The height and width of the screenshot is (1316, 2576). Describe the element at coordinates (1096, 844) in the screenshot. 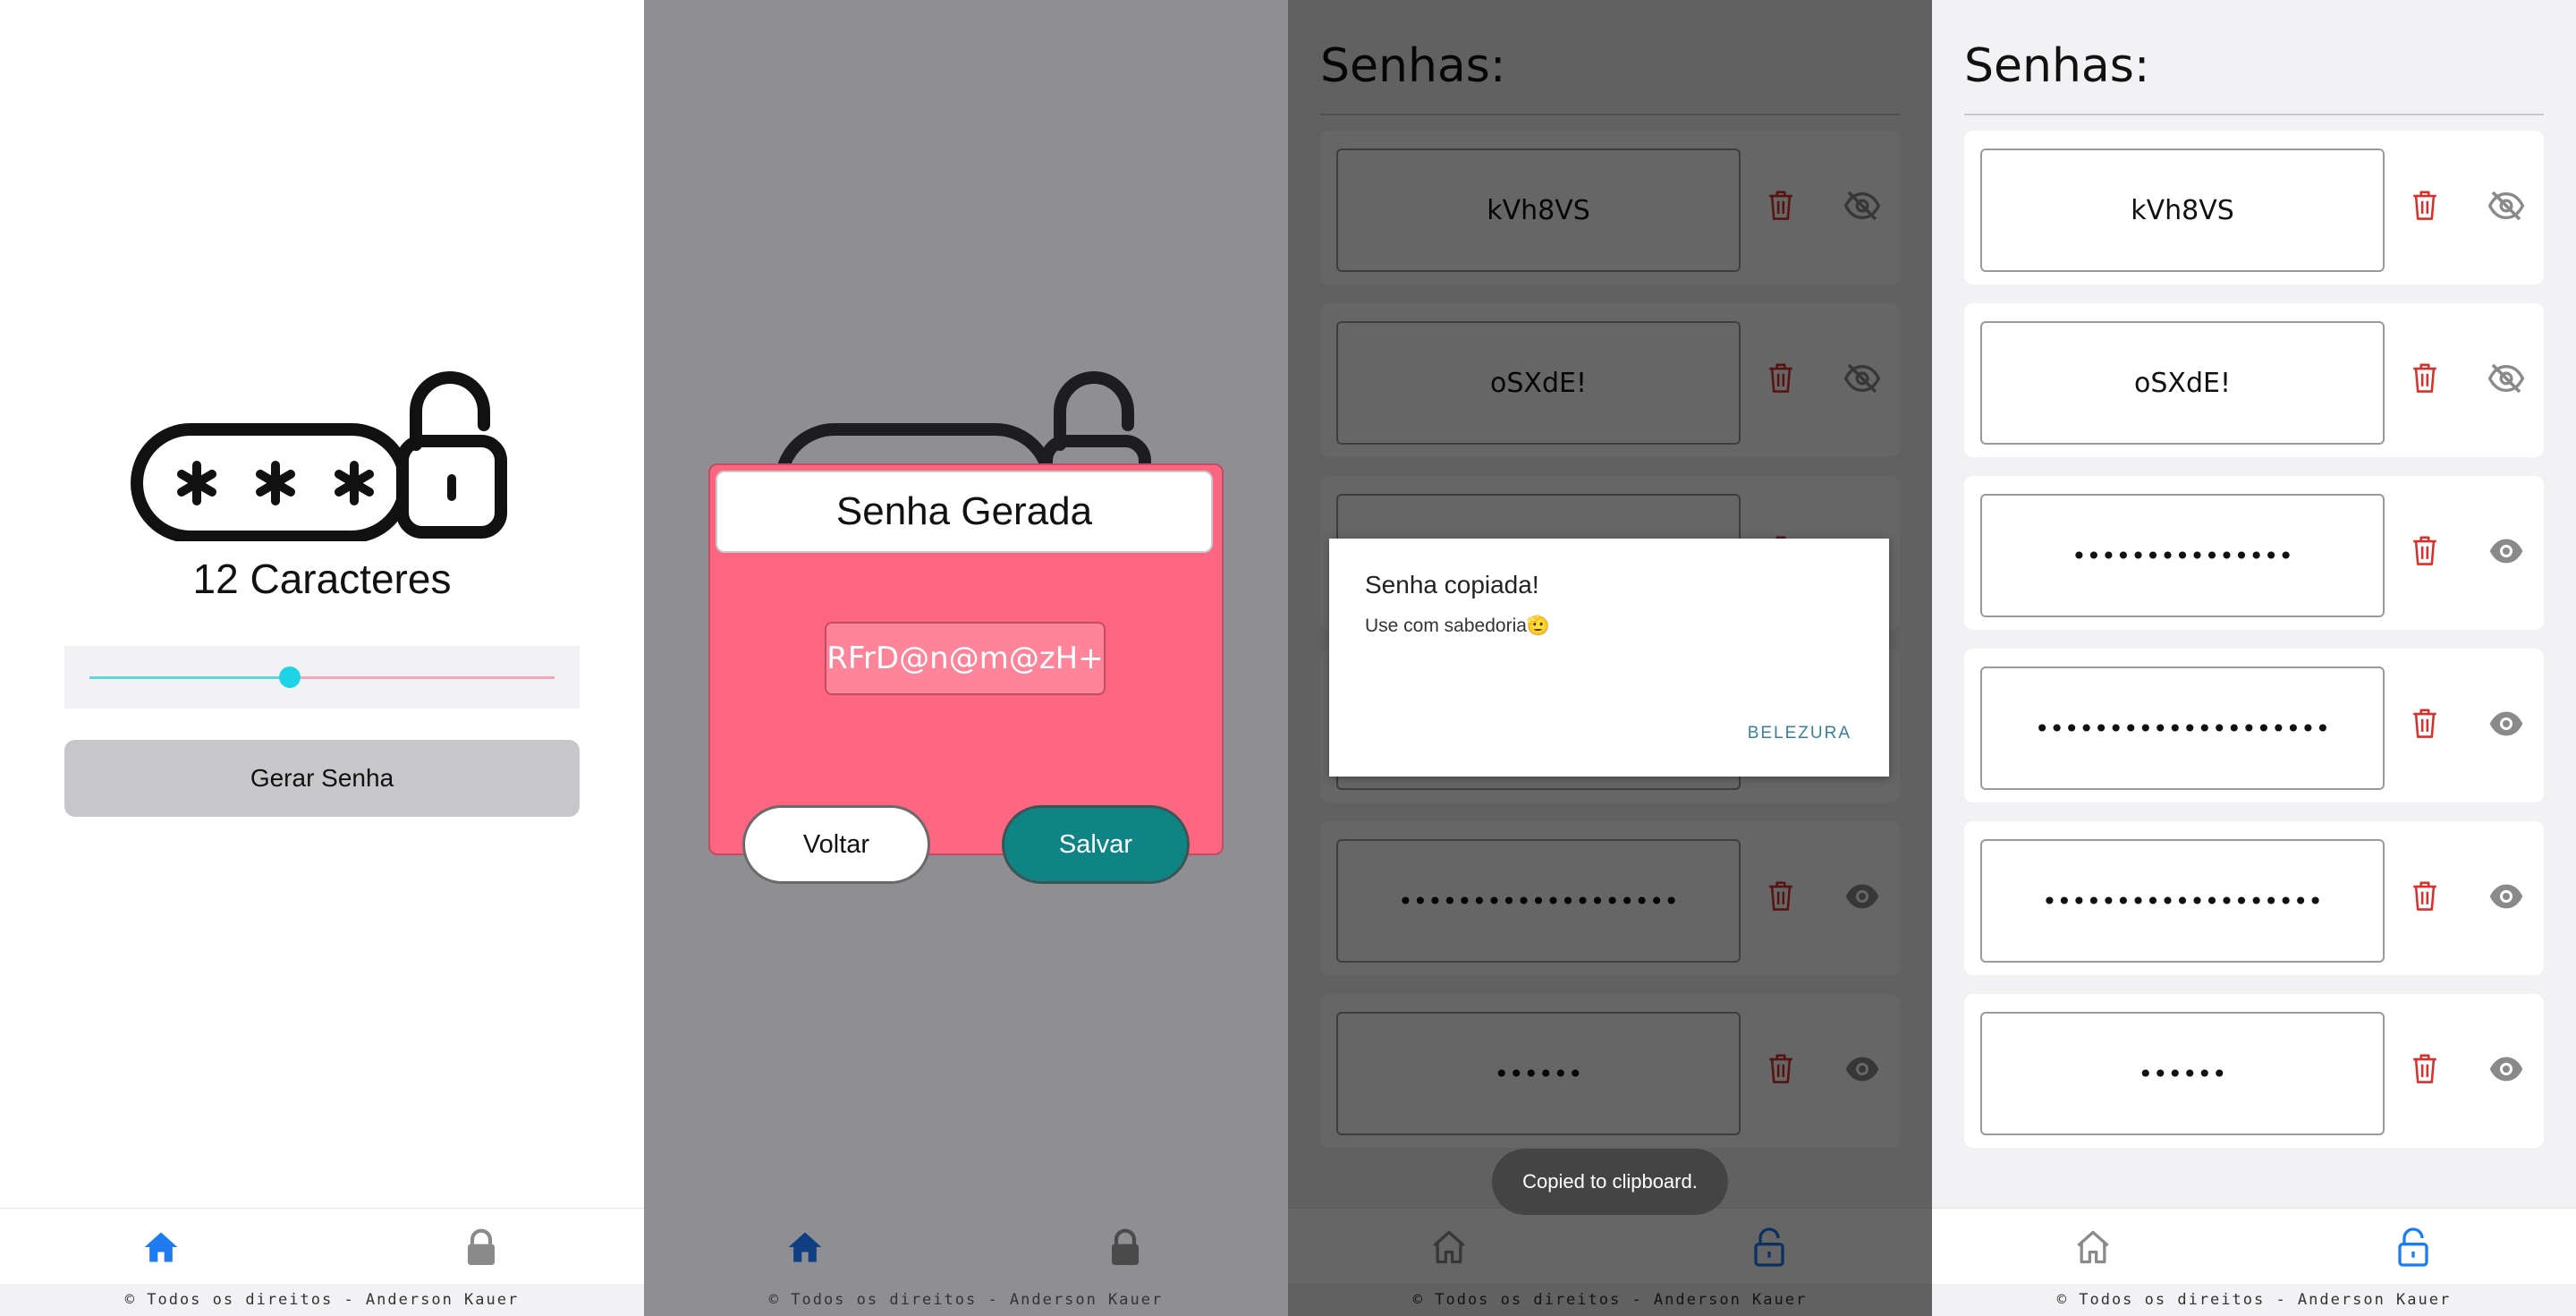

I see `save-button: Salvar` at that location.